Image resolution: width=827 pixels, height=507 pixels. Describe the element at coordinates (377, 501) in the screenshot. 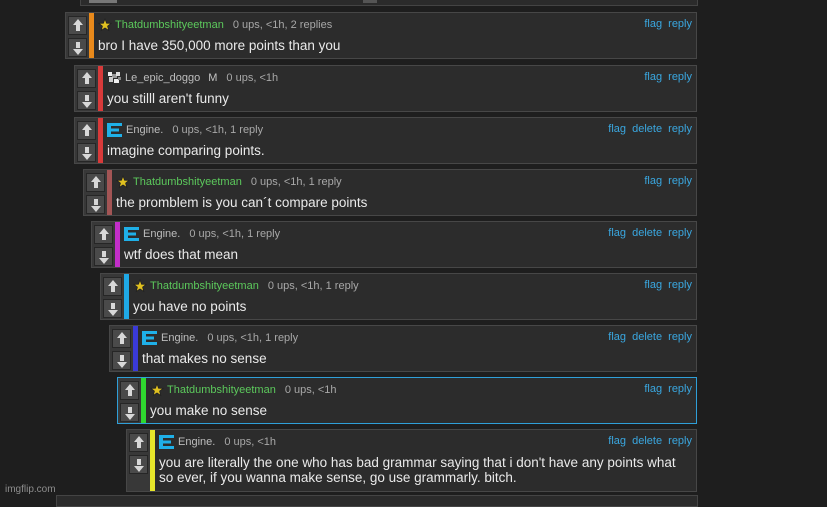

I see `next-comment-stub` at that location.